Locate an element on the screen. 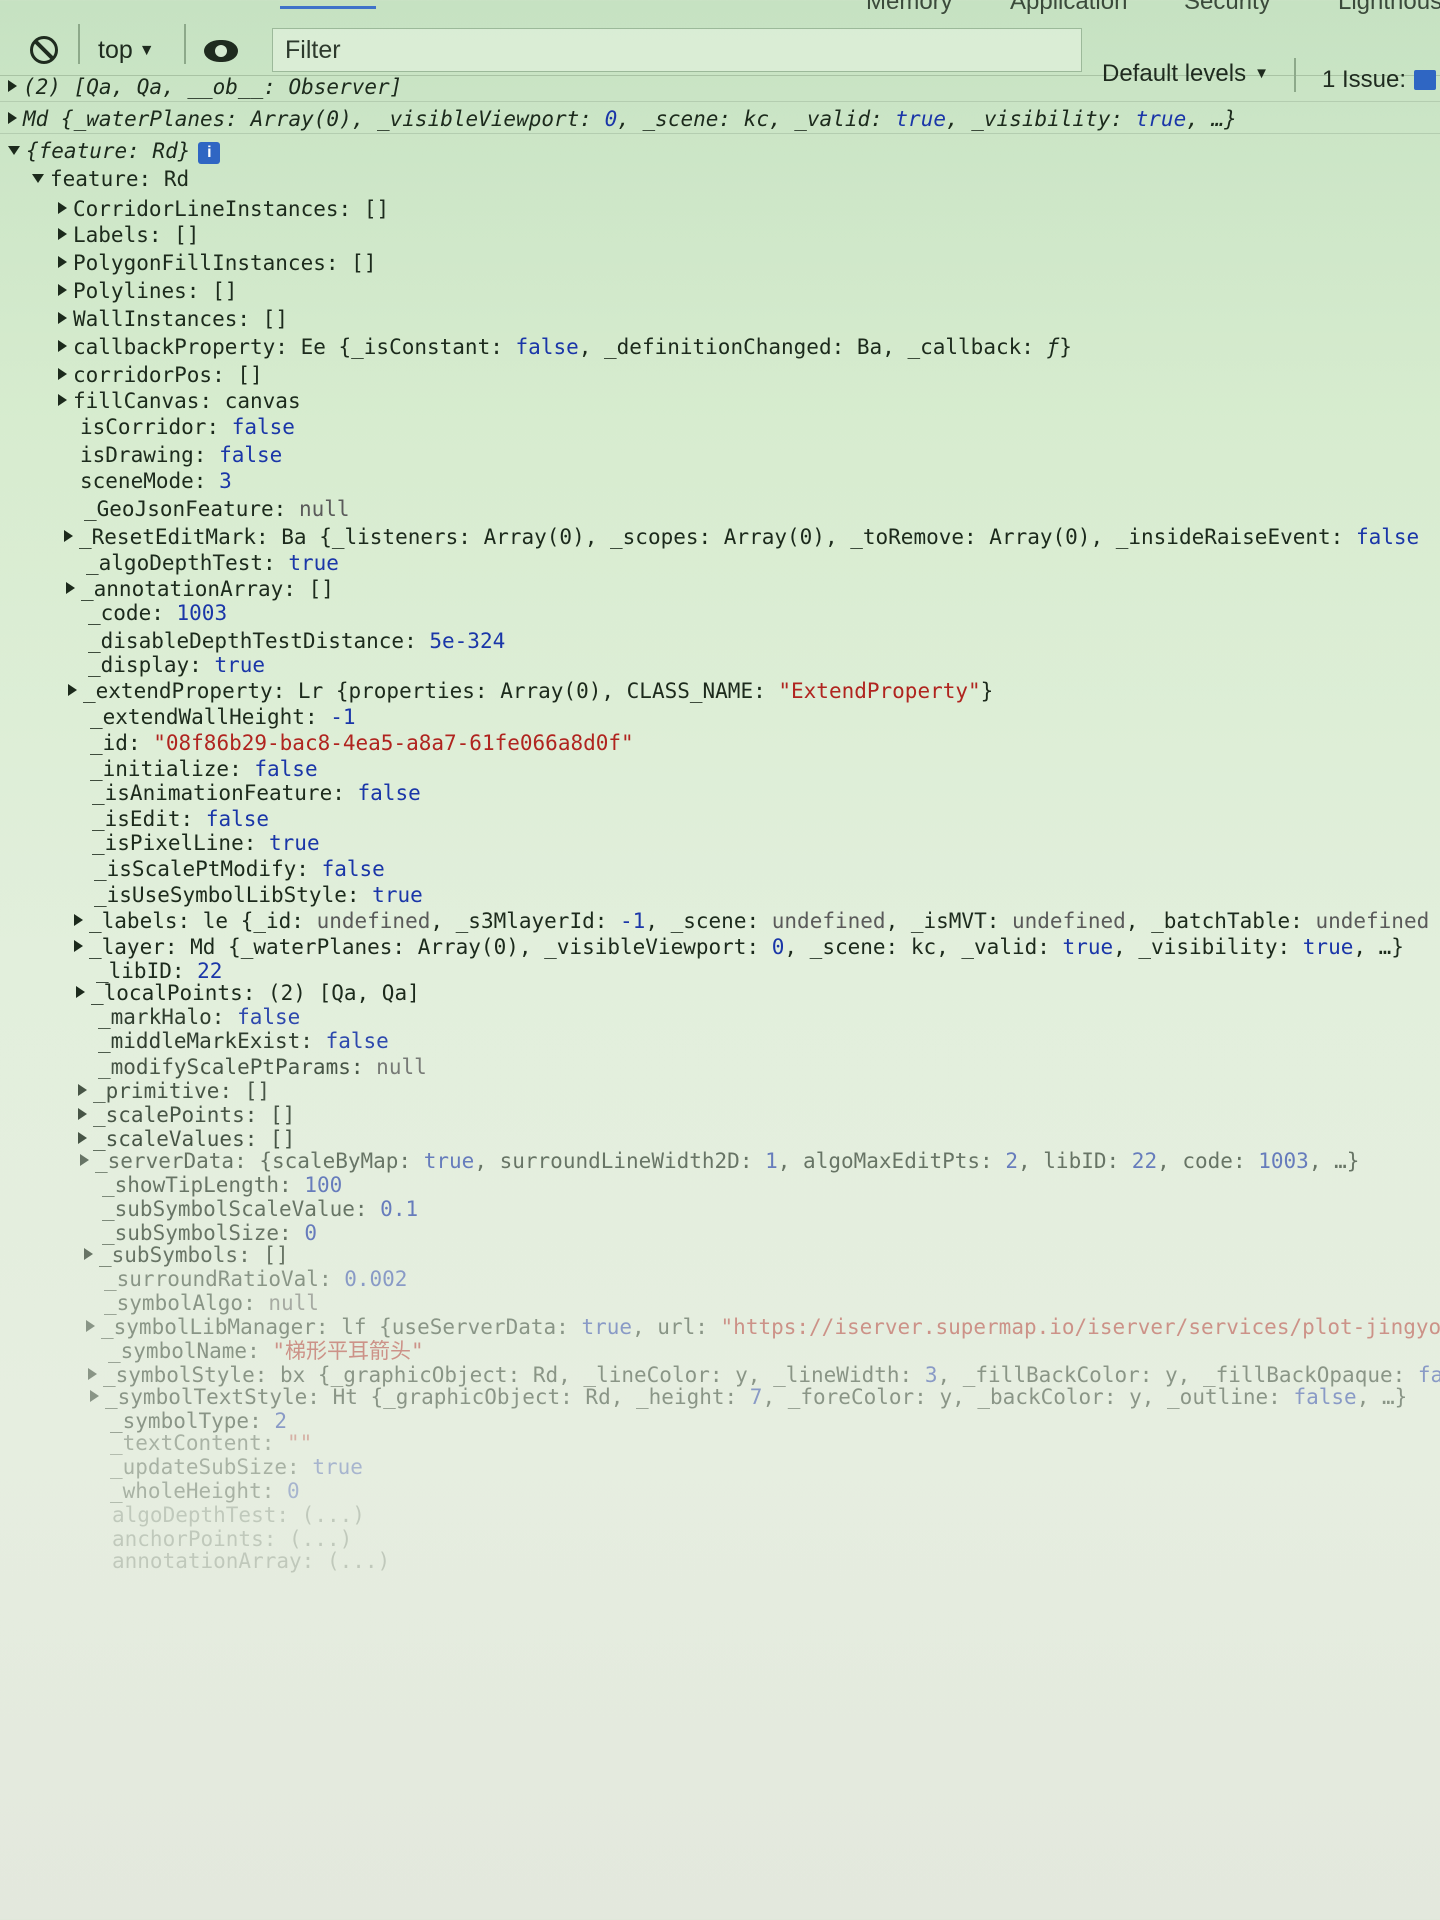  property-key: feature is located at coordinates (94, 179).